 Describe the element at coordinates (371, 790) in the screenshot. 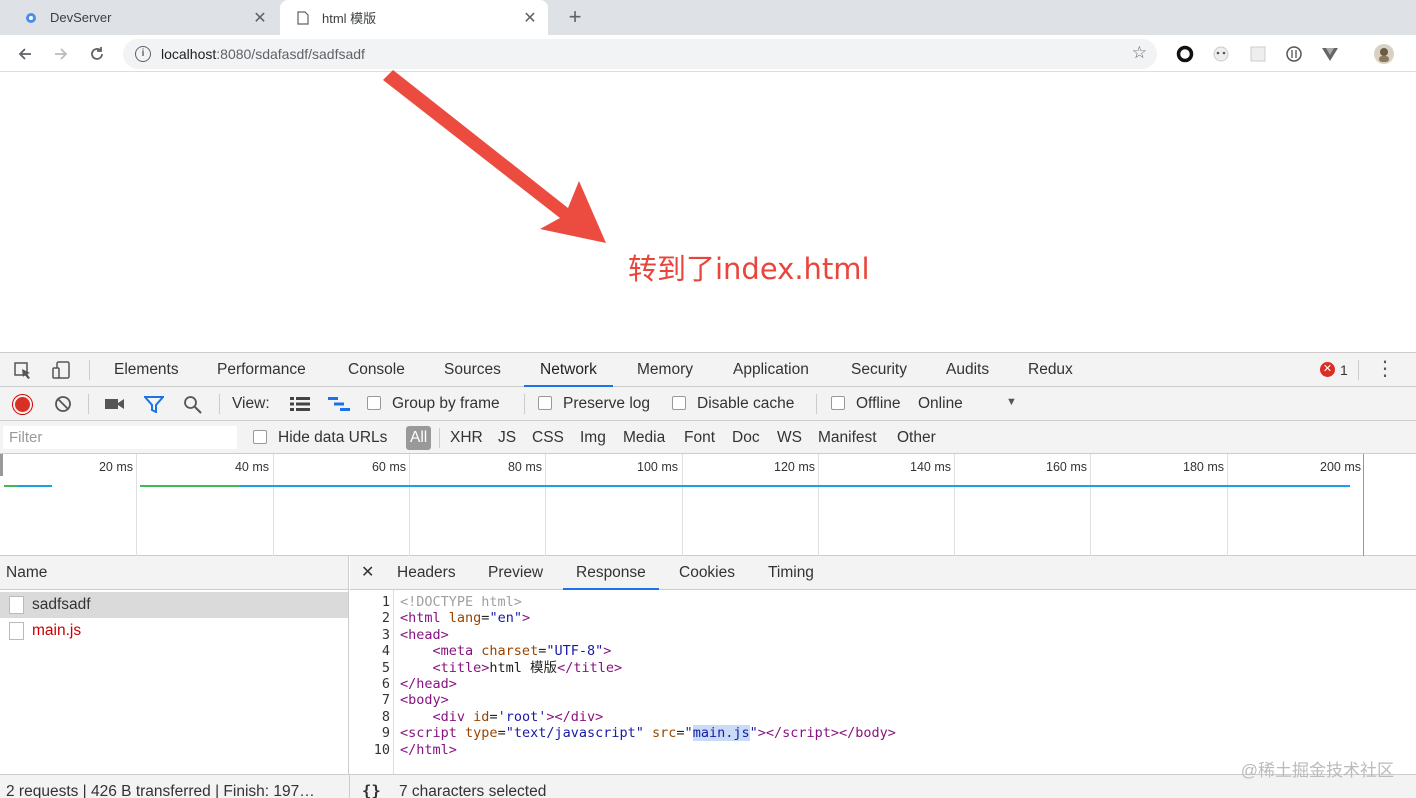

I see `pretty-print-icon: {}` at that location.